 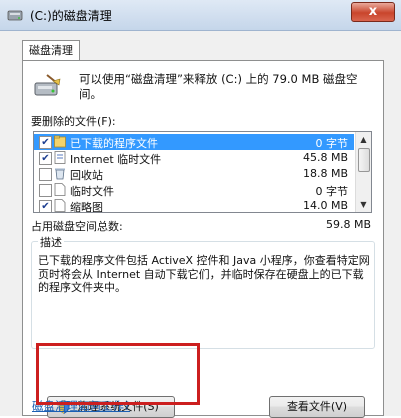 I want to click on item-name: 临时文件, so click(x=92, y=191).